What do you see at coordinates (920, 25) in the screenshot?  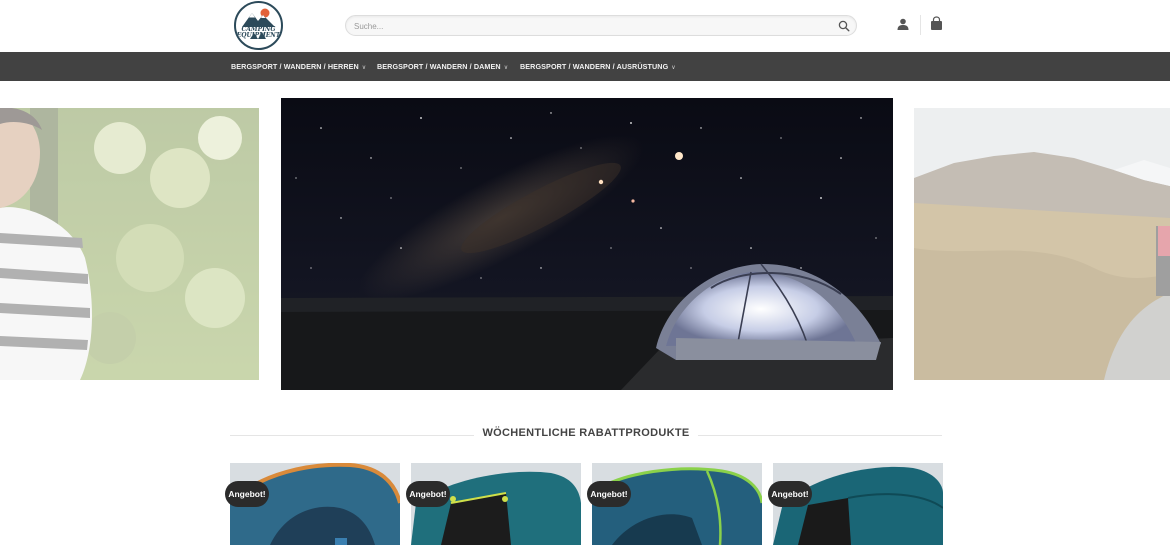 I see `header-divider` at bounding box center [920, 25].